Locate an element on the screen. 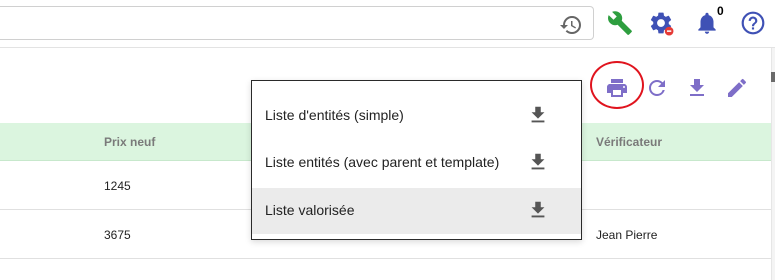 This screenshot has height=280, width=775. gear-icon is located at coordinates (661, 23).